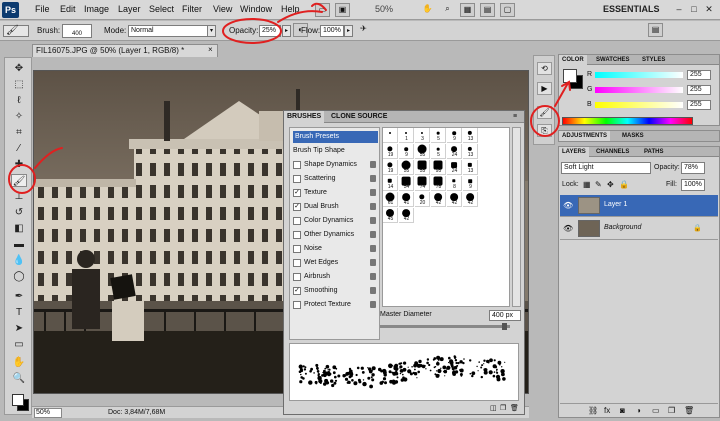 The width and height of the screenshot is (720, 421). Describe the element at coordinates (544, 88) in the screenshot. I see `actions-panel-icon: ▶` at that location.